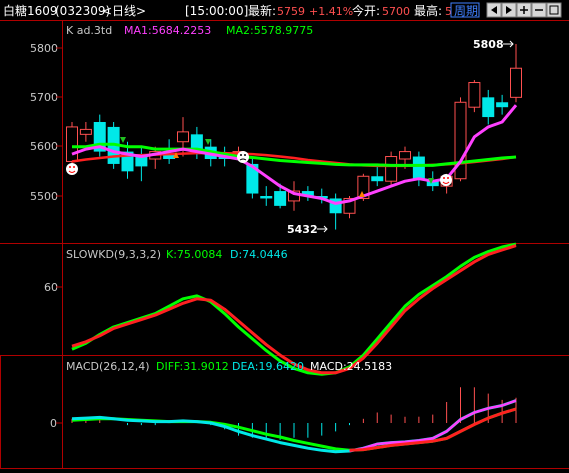 This screenshot has width=569, height=473. What do you see at coordinates (494, 10) in the screenshot?
I see `prev-icon` at bounding box center [494, 10].